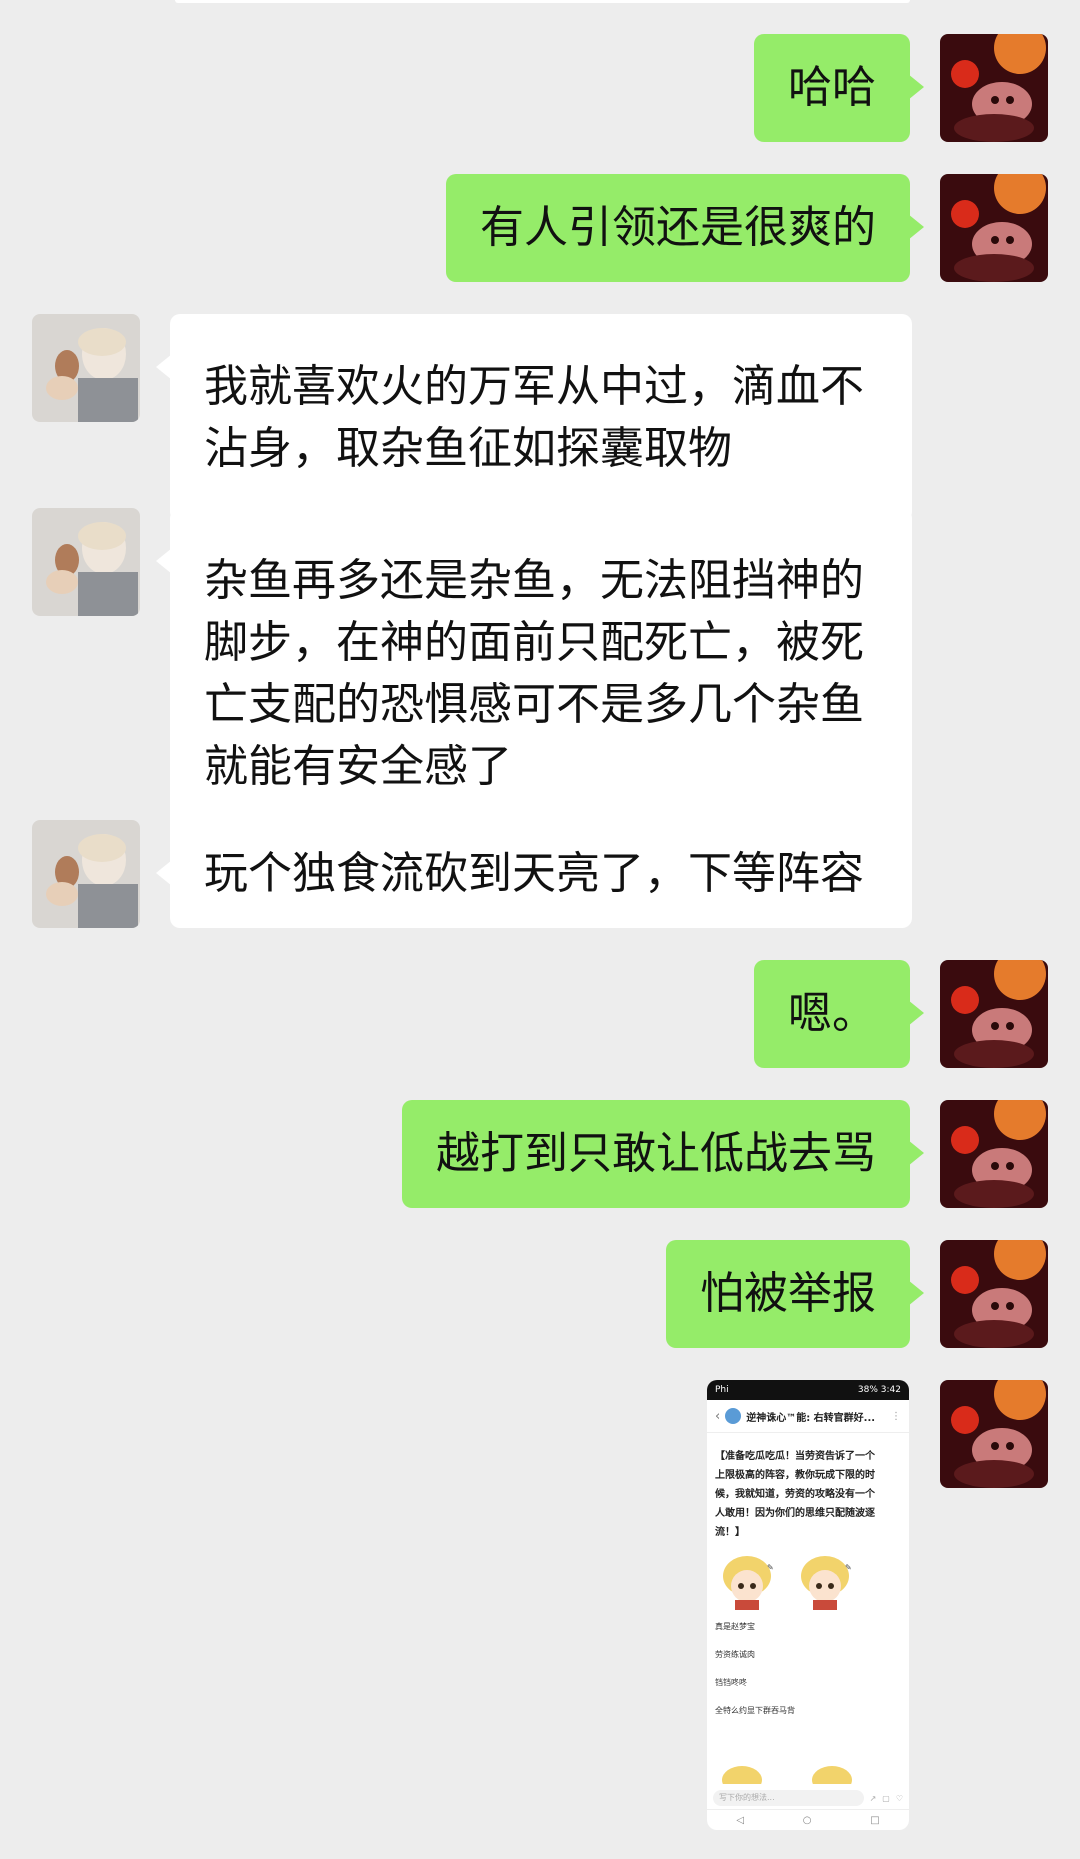  Describe the element at coordinates (896, 1416) in the screenshot. I see `more-icon: ⋮` at that location.